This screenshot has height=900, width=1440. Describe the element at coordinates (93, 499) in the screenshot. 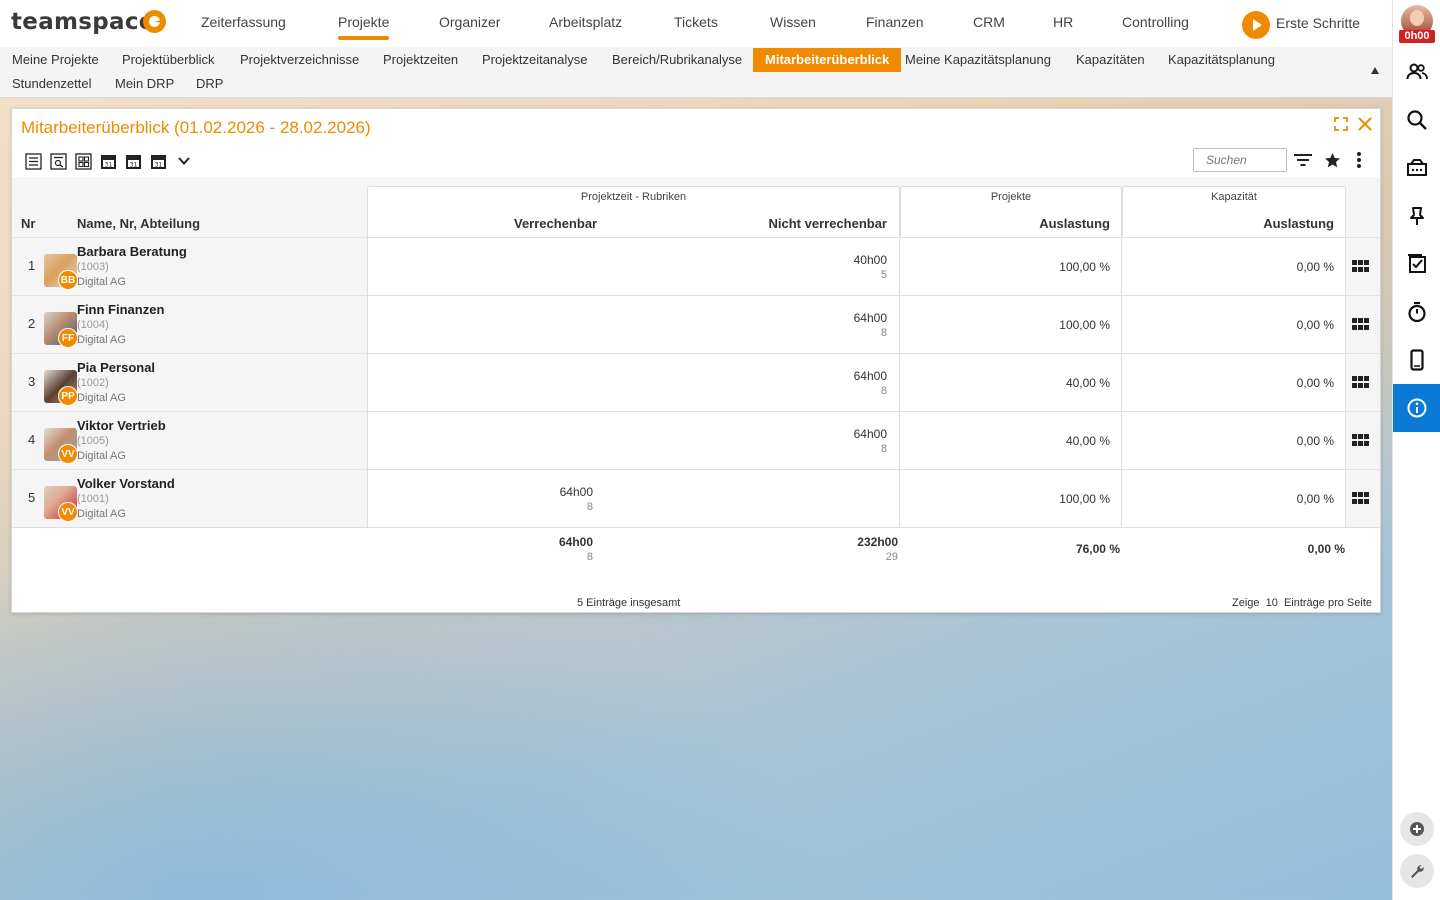

I see `employee-id: (1001)` at that location.